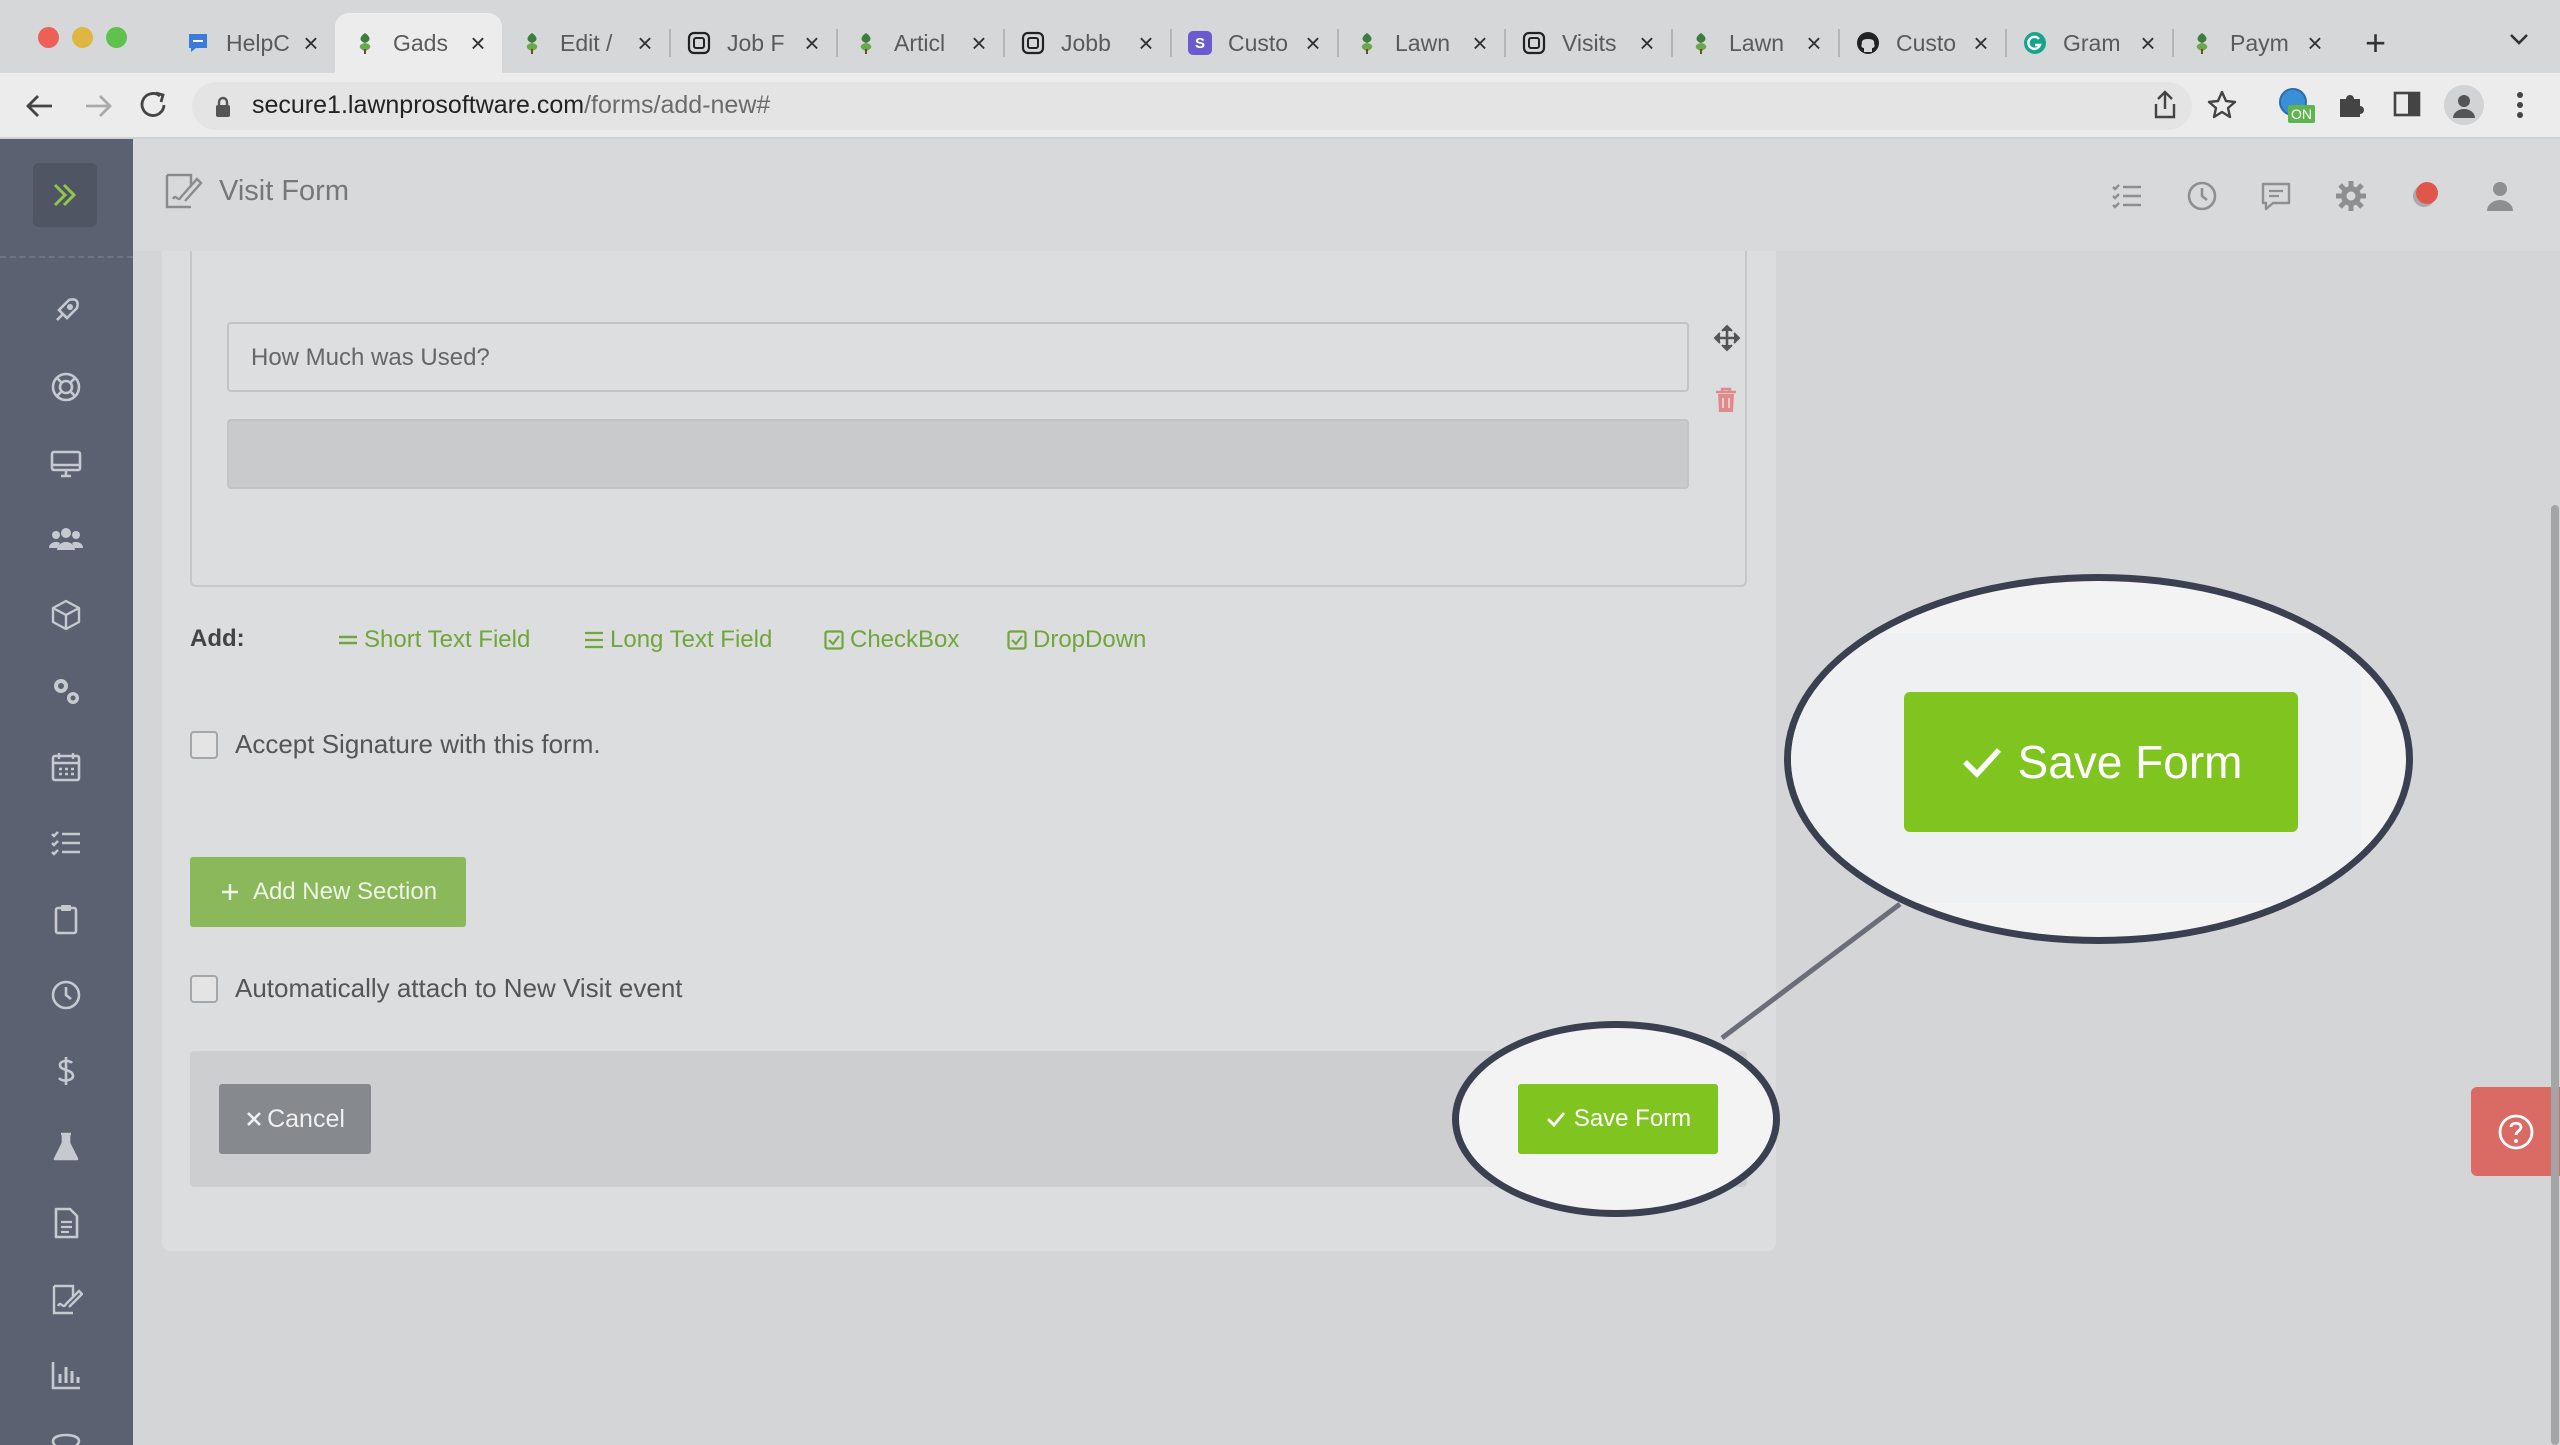 This screenshot has height=1445, width=2560. I want to click on zoomed-save-form-button: Save Form, so click(2101, 762).